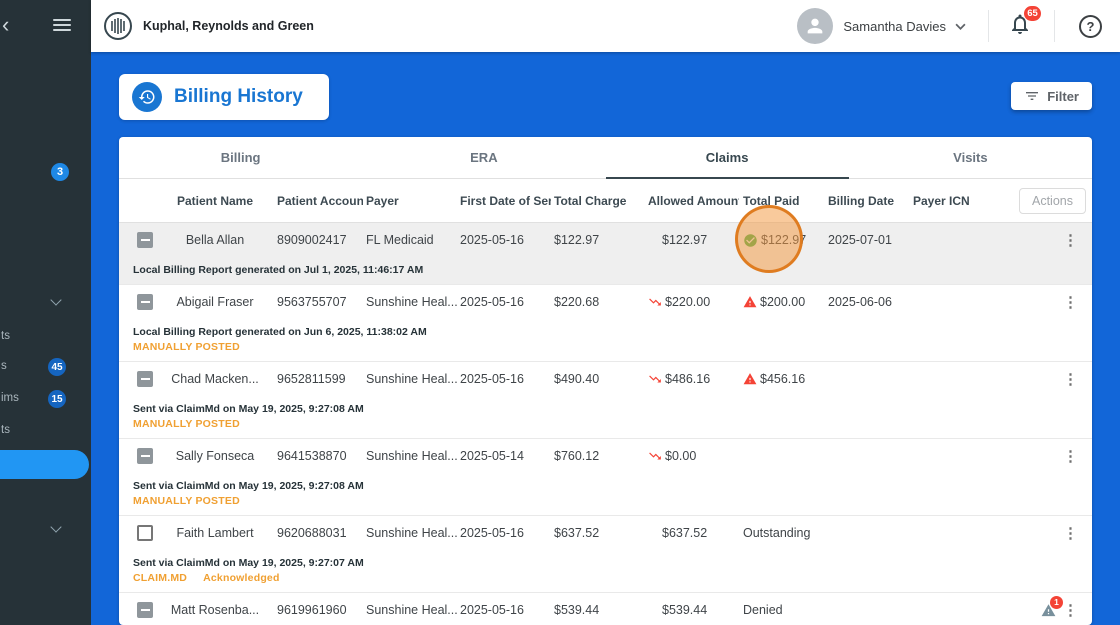  What do you see at coordinates (45, 312) in the screenshot?
I see `sidebar: ‹ 3 ts s 45 ims 15 ts` at bounding box center [45, 312].